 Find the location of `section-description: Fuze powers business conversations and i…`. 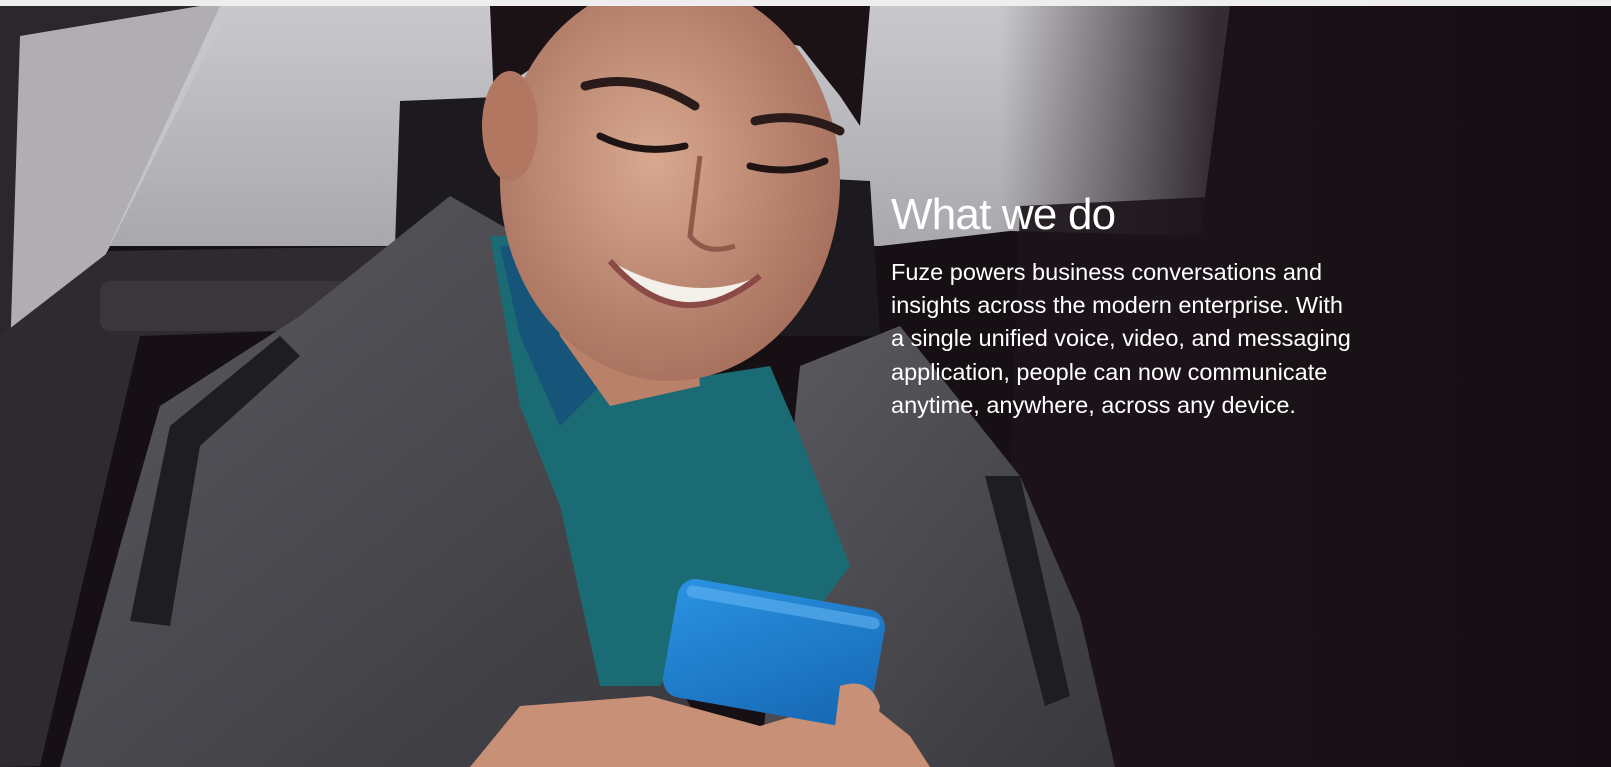

section-description: Fuze powers business conversations and i… is located at coordinates (1121, 338).